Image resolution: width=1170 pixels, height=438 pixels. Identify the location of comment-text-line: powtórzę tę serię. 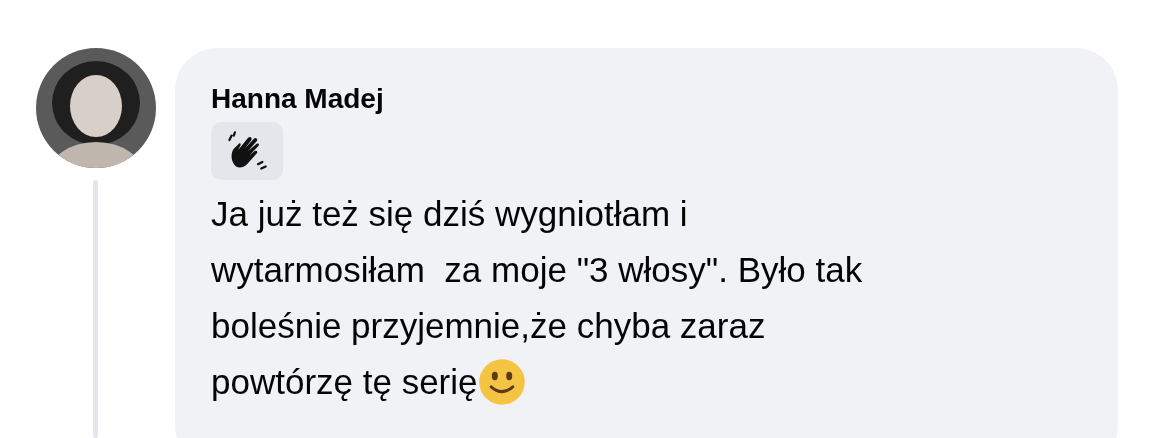
(344, 382).